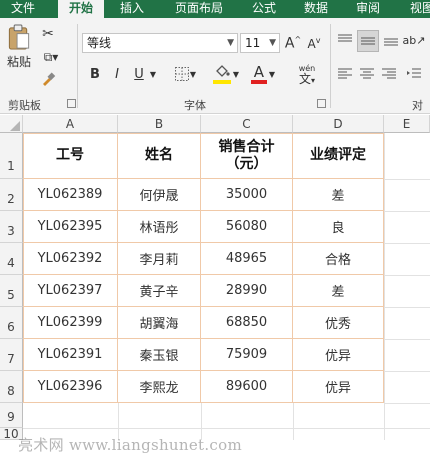 This screenshot has width=430, height=455. Describe the element at coordinates (258, 82) in the screenshot. I see `font-color-bar` at that location.